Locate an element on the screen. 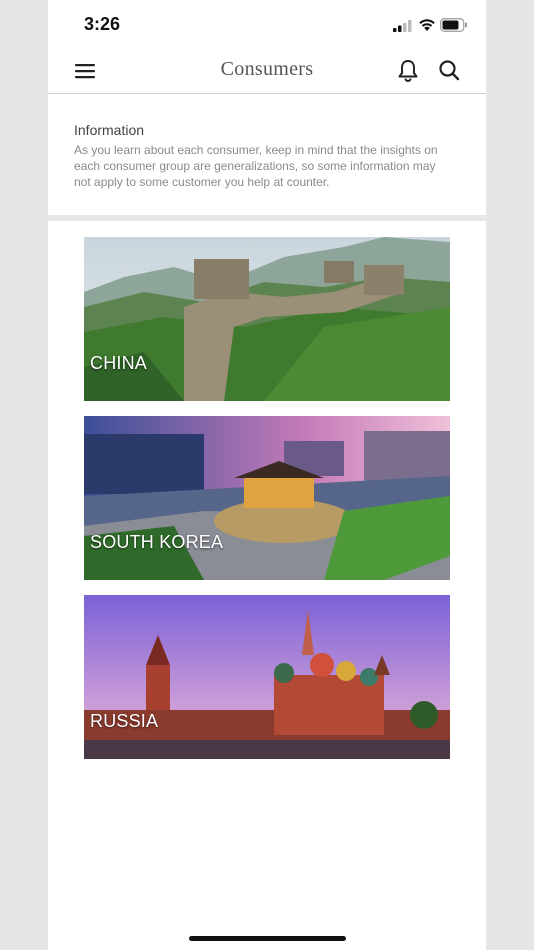 Image resolution: width=534 pixels, height=950 pixels. search-icon is located at coordinates (449, 70).